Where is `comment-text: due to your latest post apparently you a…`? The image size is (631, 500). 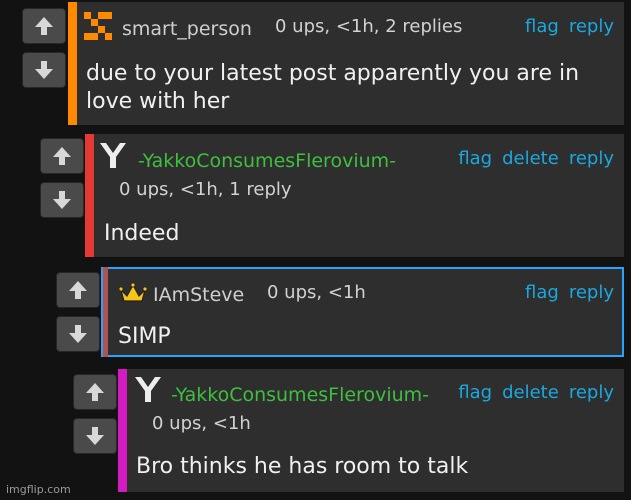 comment-text: due to your latest post apparently you a… is located at coordinates (333, 87).